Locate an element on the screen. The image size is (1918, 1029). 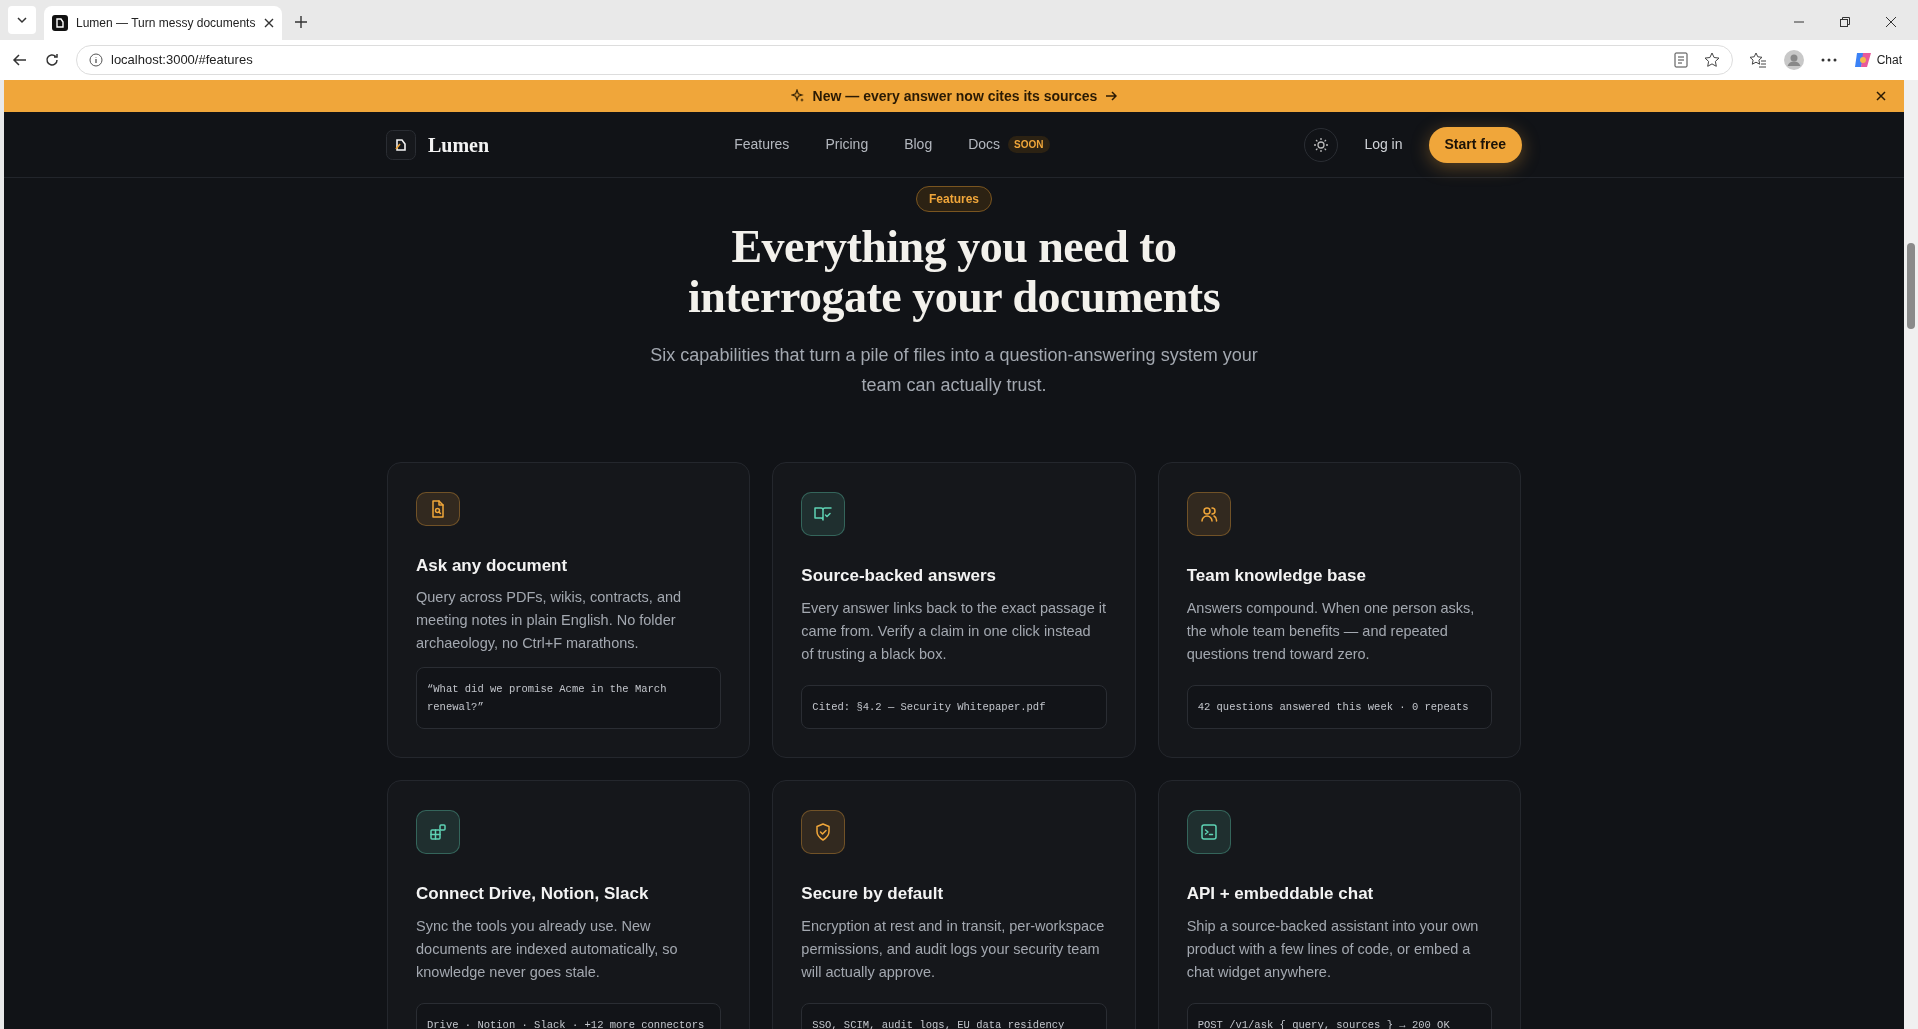
tab-list-button is located at coordinates (22, 20).